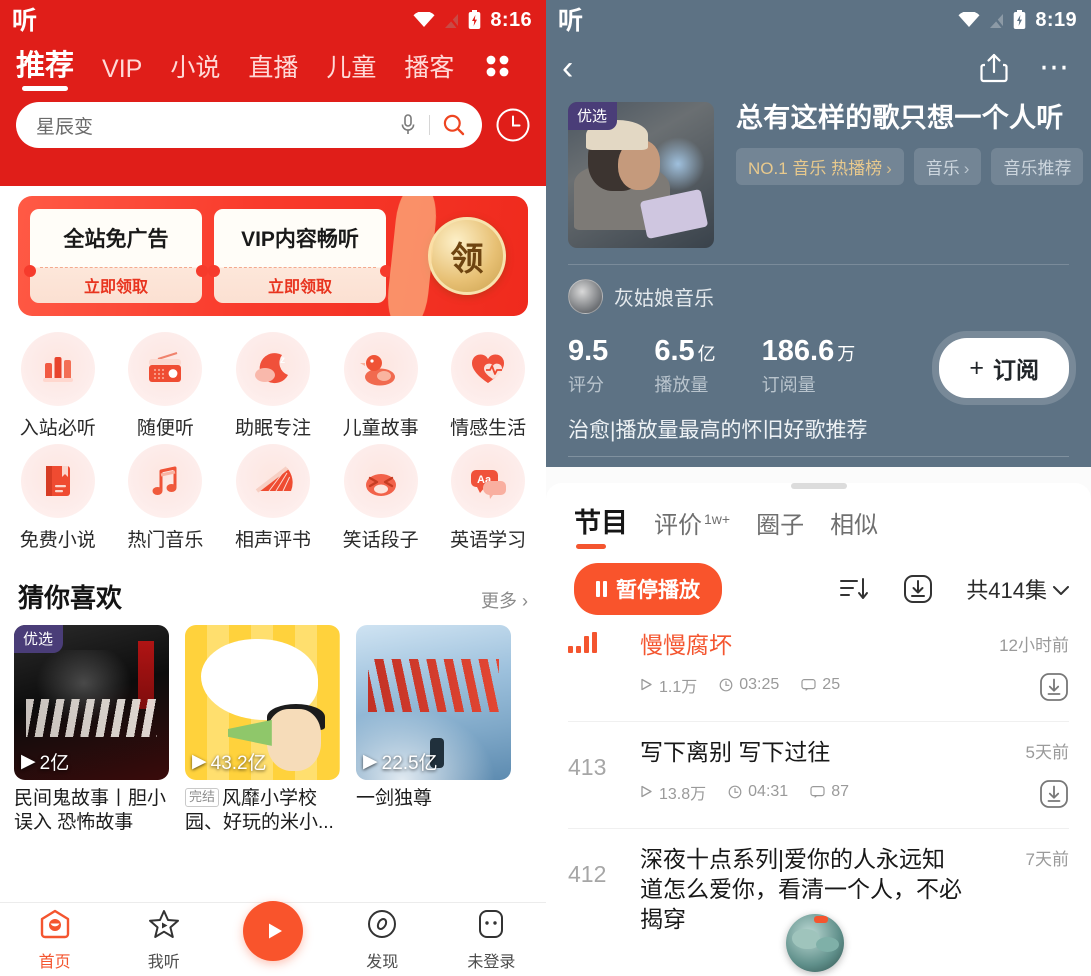  I want to click on chevron-left-icon: ‹, so click(567, 68).